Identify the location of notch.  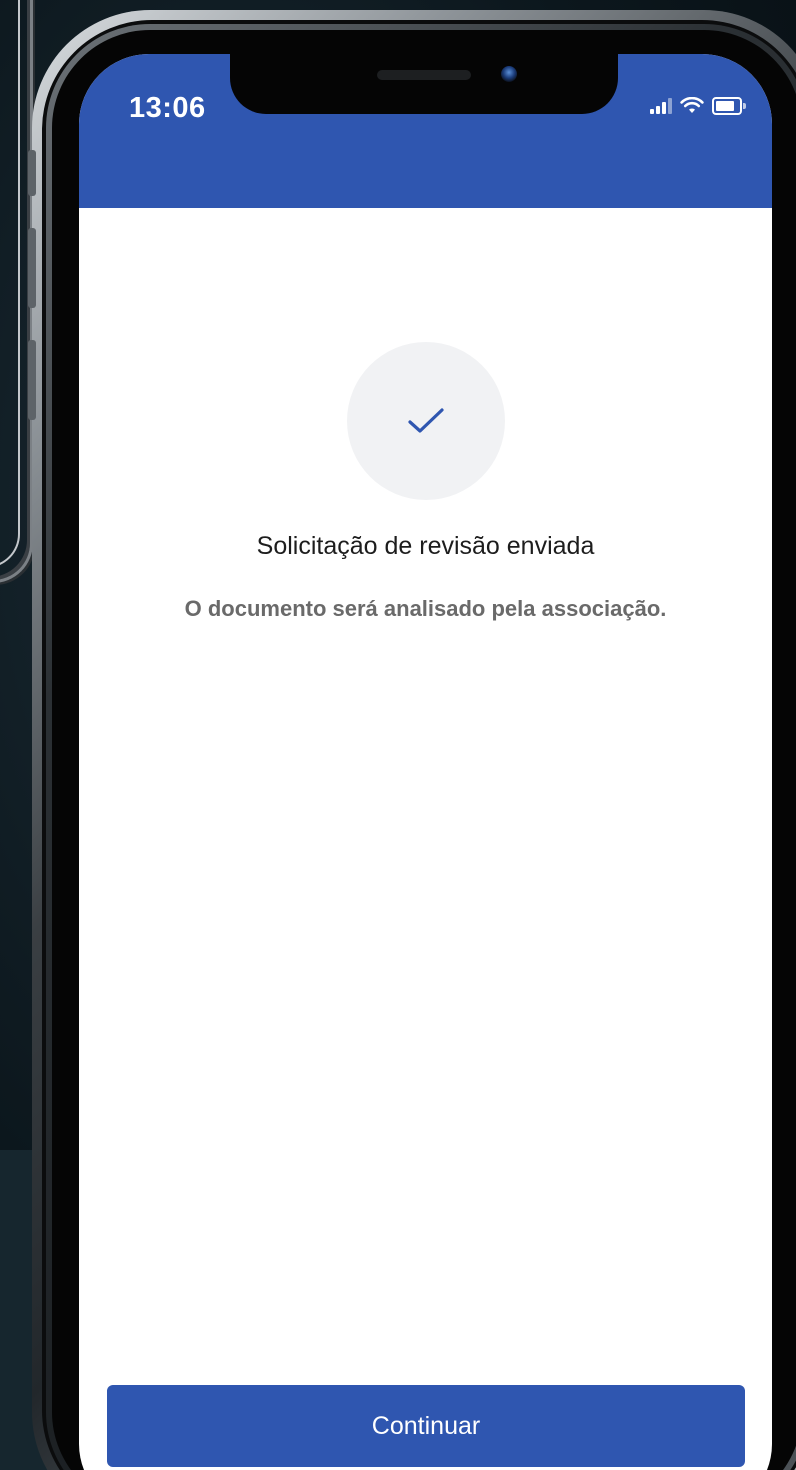
(424, 84).